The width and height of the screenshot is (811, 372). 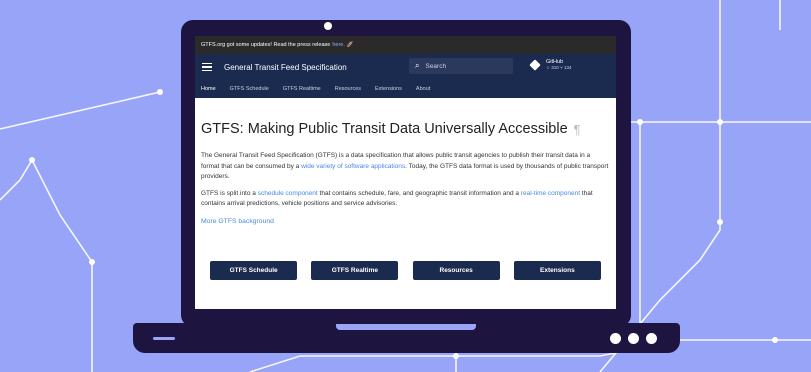 I want to click on tab-about: About, so click(x=423, y=89).